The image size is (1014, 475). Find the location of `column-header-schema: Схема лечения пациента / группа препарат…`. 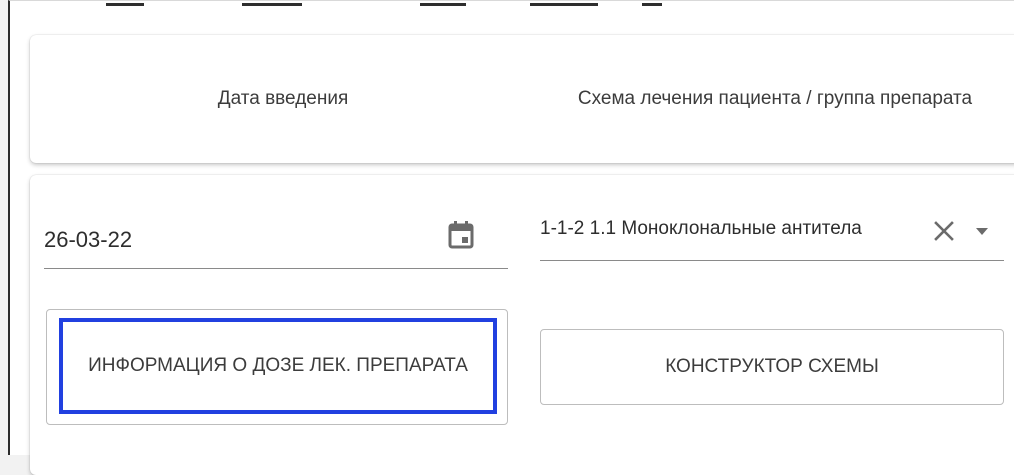

column-header-schema: Схема лечения пациента / группа препарат… is located at coordinates (775, 98).